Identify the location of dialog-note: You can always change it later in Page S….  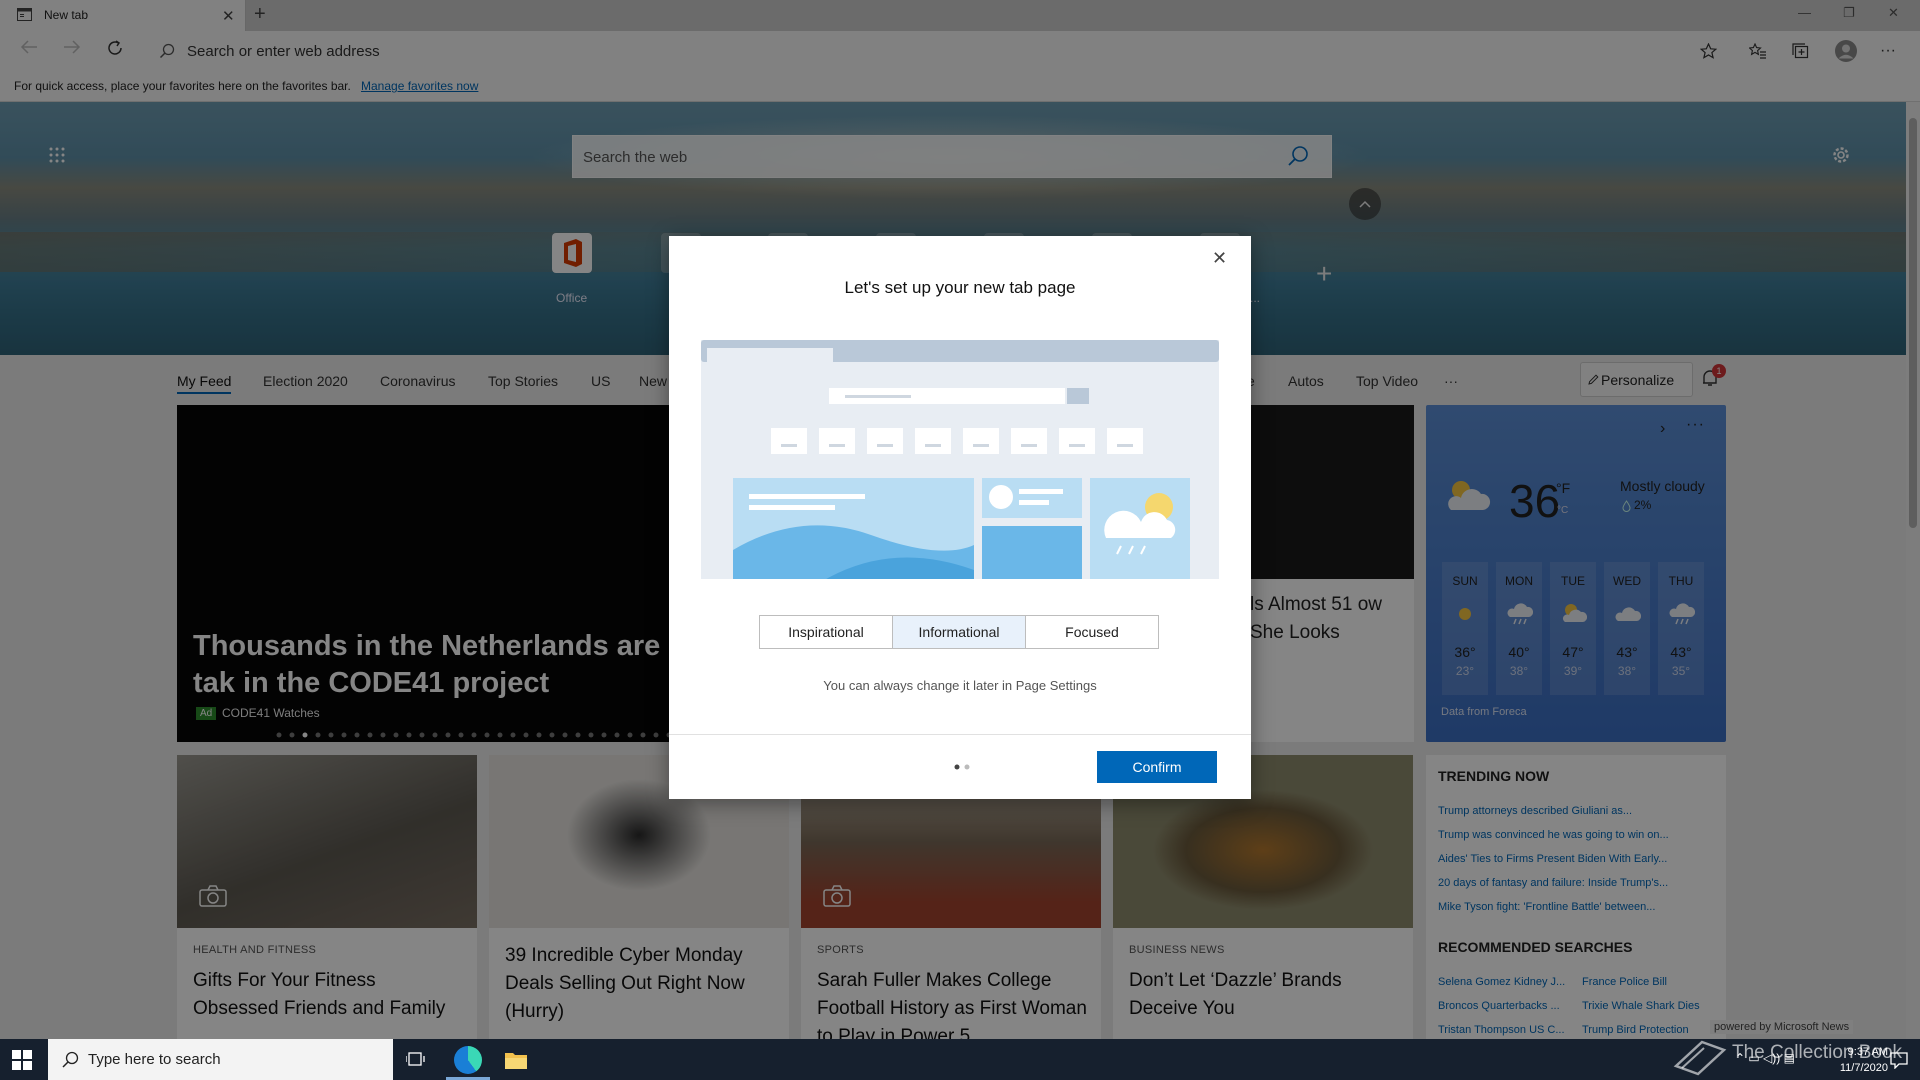
(960, 685).